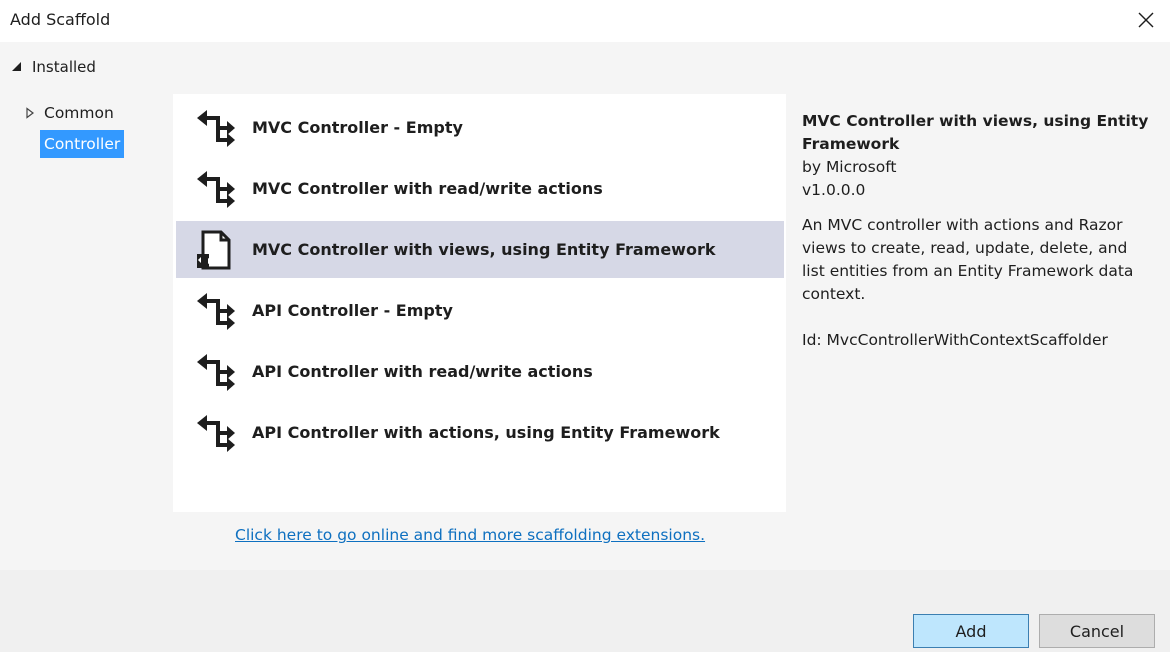 Image resolution: width=1170 pixels, height=652 pixels. I want to click on template-item-mvc-empty: MVC Controller - Empty, so click(480, 127).